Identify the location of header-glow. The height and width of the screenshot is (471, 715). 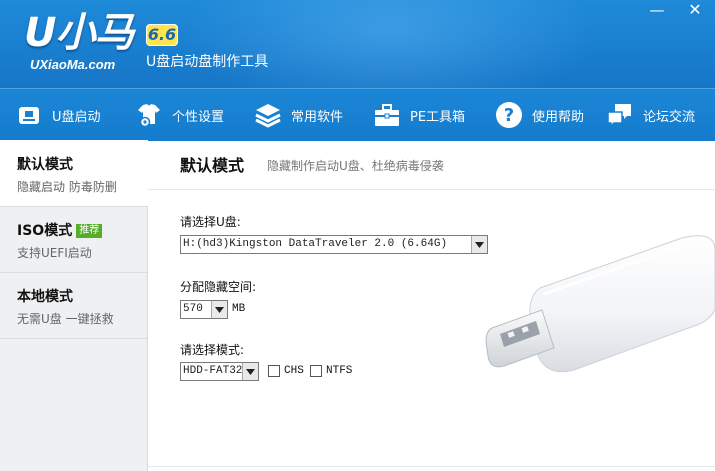
(390, 44).